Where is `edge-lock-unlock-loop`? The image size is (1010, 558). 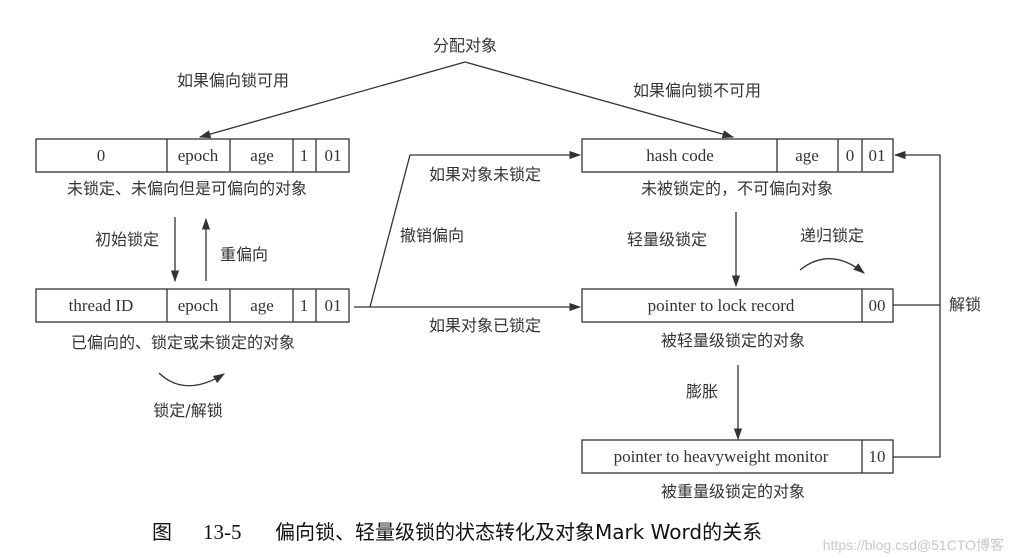 edge-lock-unlock-loop is located at coordinates (191, 379).